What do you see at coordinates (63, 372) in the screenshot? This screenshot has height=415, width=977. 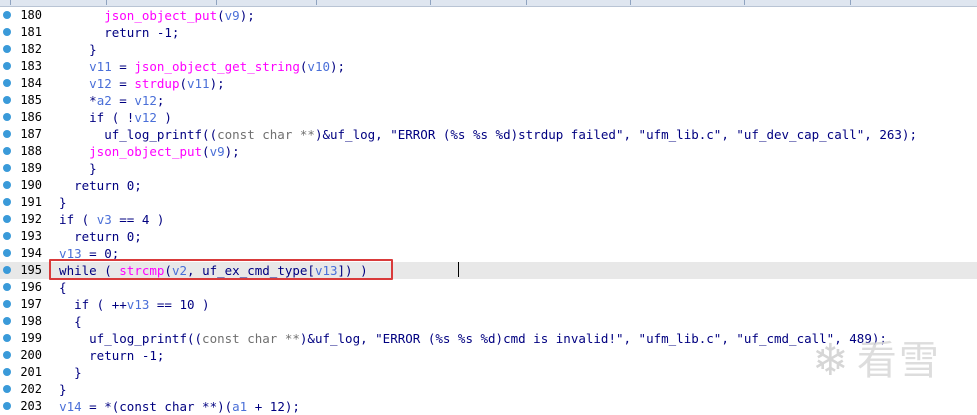 I see `code-text: }` at bounding box center [63, 372].